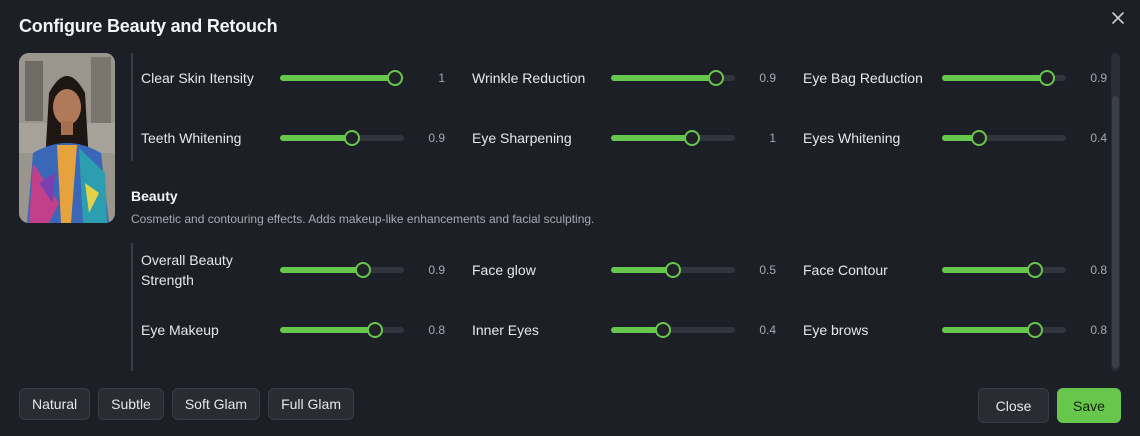 This screenshot has width=1140, height=436. I want to click on slider-control-eye-makeup: Eye Makeup 0.8, so click(296, 330).